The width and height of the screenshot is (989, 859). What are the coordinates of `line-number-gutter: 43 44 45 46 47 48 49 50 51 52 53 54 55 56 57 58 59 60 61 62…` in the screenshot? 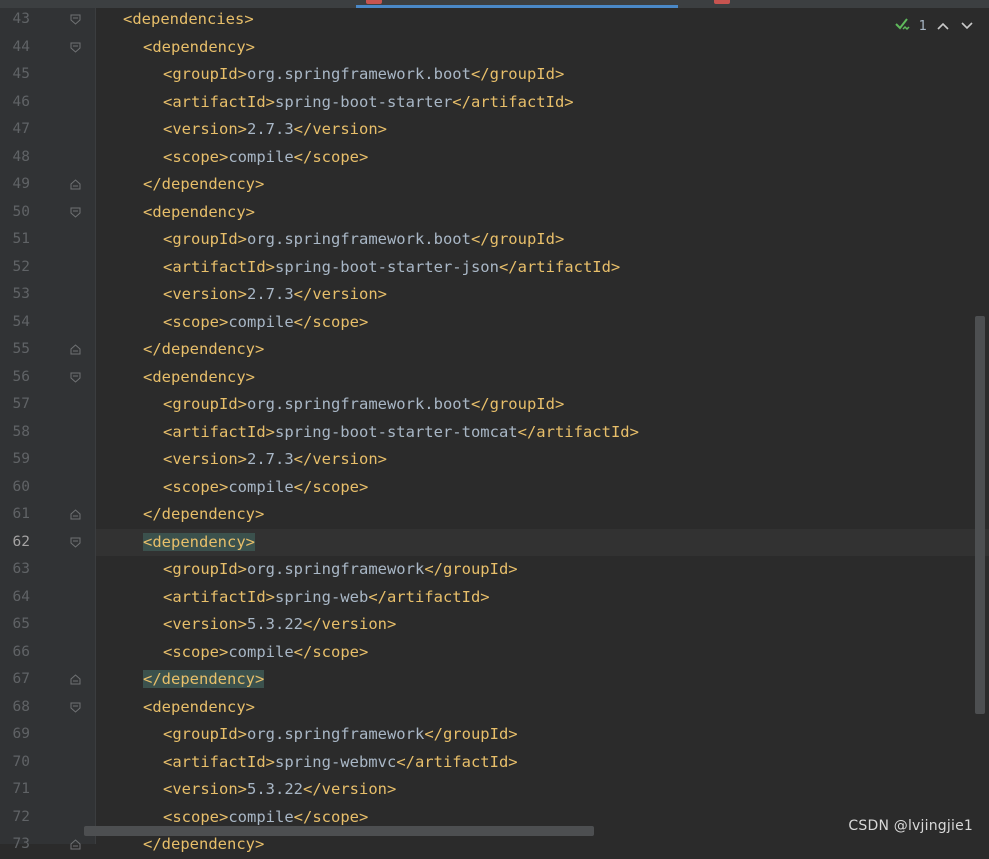 It's located at (47, 430).